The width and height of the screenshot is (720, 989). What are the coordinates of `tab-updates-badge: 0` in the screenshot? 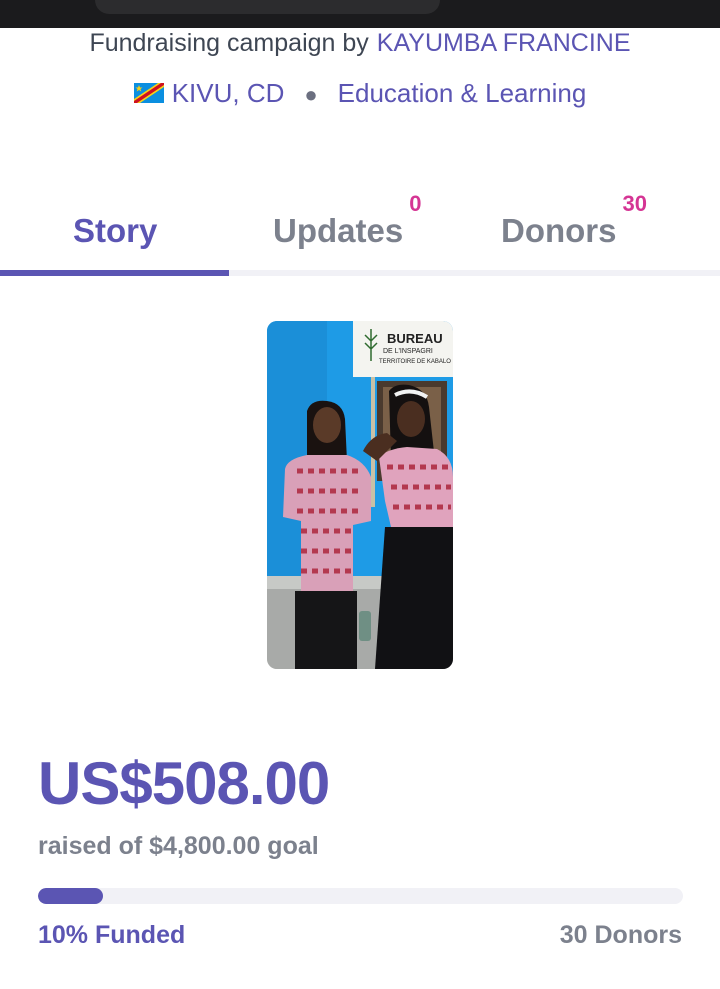 It's located at (415, 203).